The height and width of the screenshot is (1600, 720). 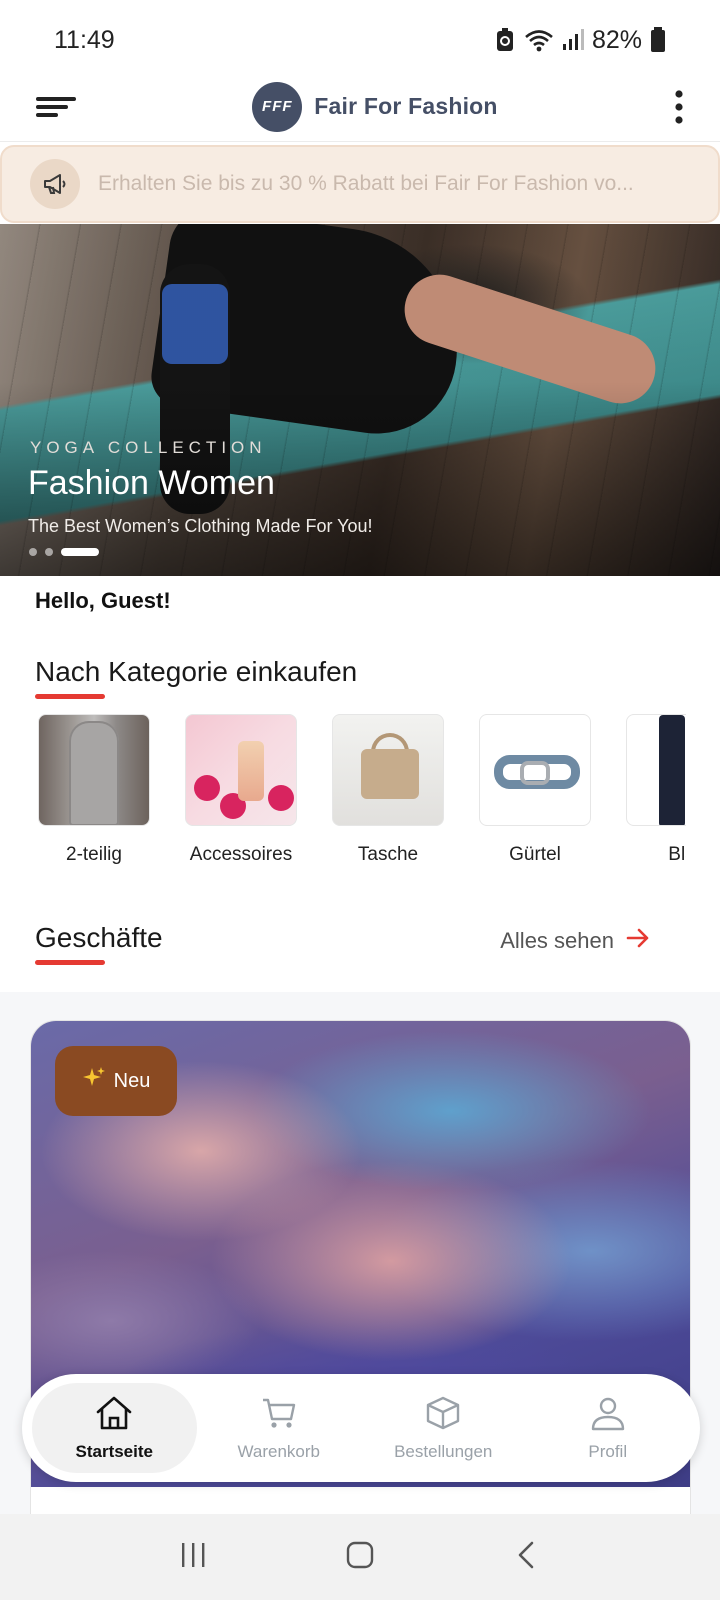 I want to click on shops-title-underline, so click(x=70, y=962).